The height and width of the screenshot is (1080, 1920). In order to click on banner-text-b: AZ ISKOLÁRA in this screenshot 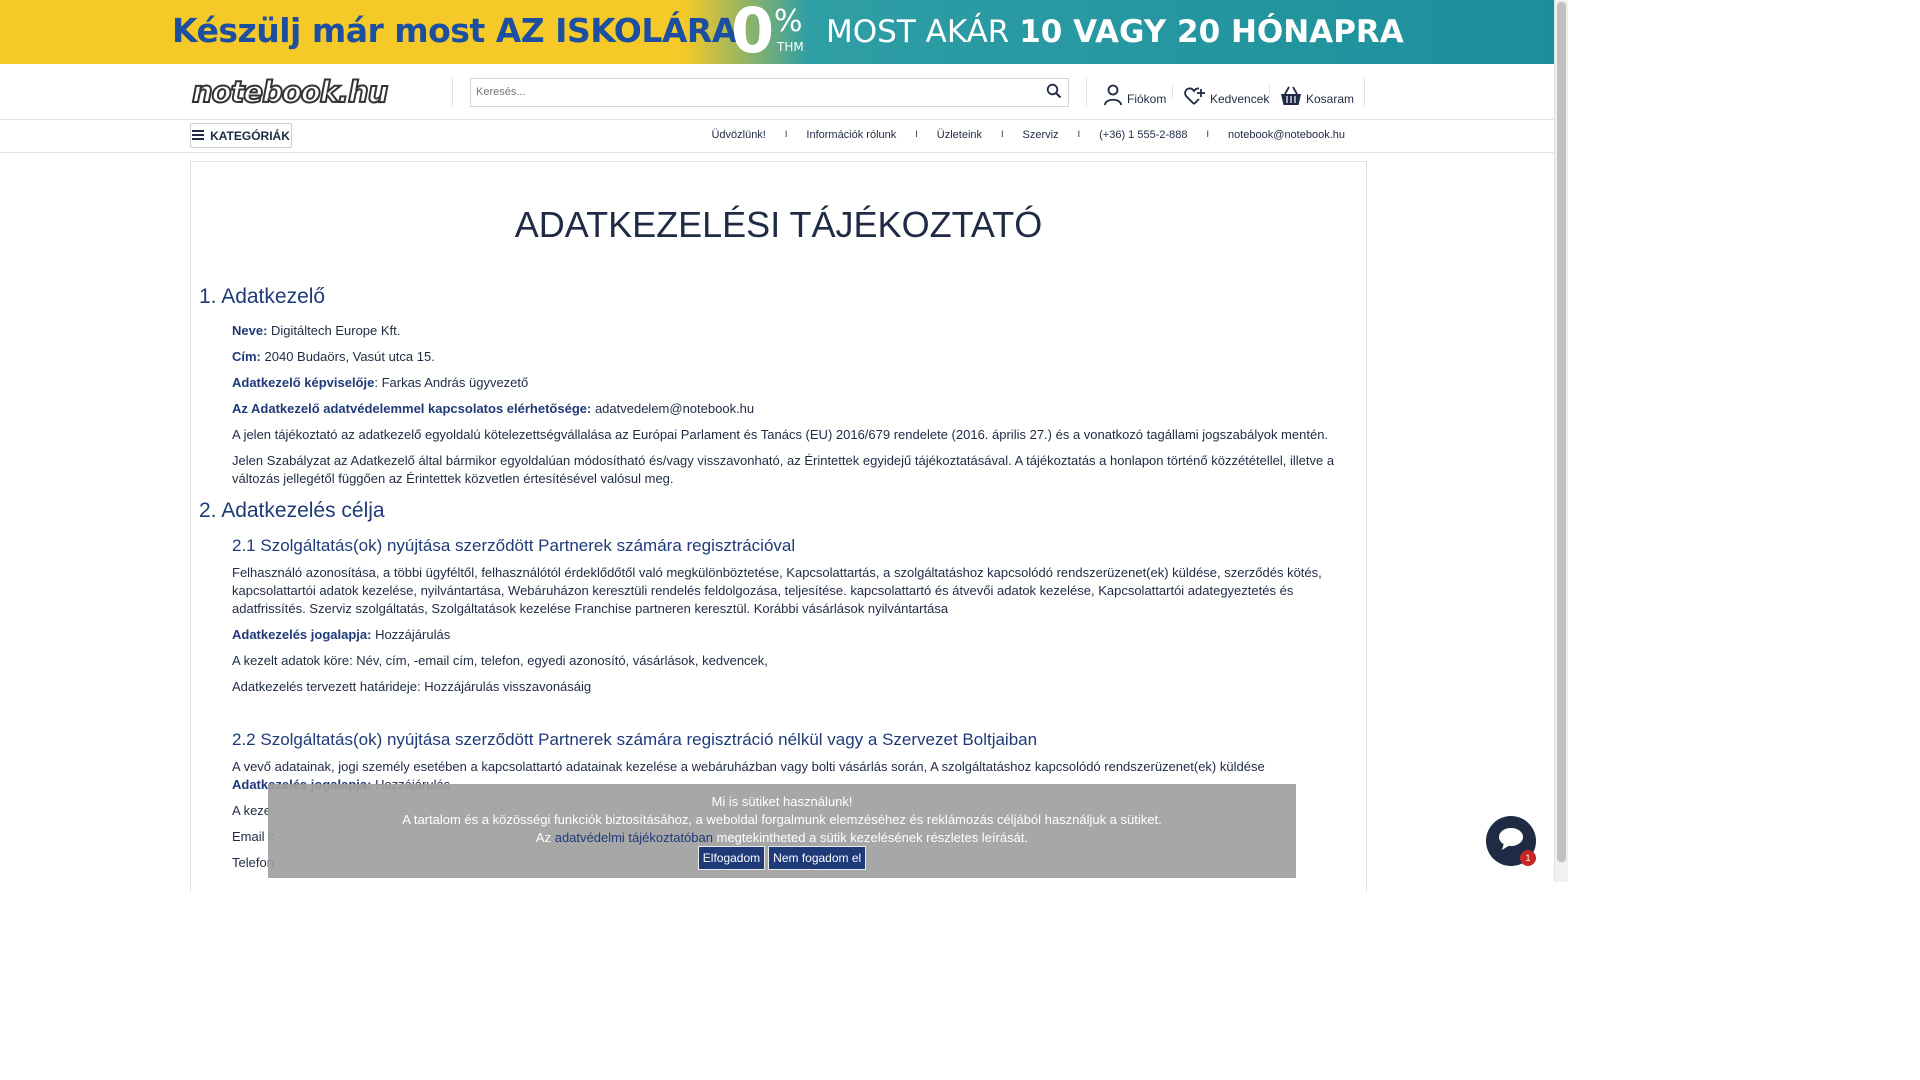, I will do `click(616, 30)`.